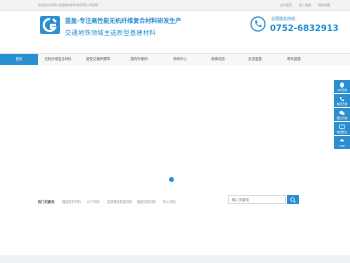 Image resolution: width=350 pixels, height=263 pixels. Describe the element at coordinates (294, 59) in the screenshot. I see `nav-item-contact: 联系蓝盈` at that location.